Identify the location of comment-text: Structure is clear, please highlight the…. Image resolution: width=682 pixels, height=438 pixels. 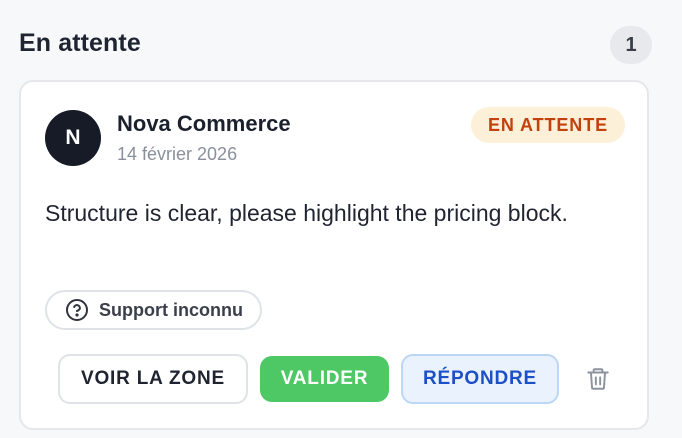
(306, 213).